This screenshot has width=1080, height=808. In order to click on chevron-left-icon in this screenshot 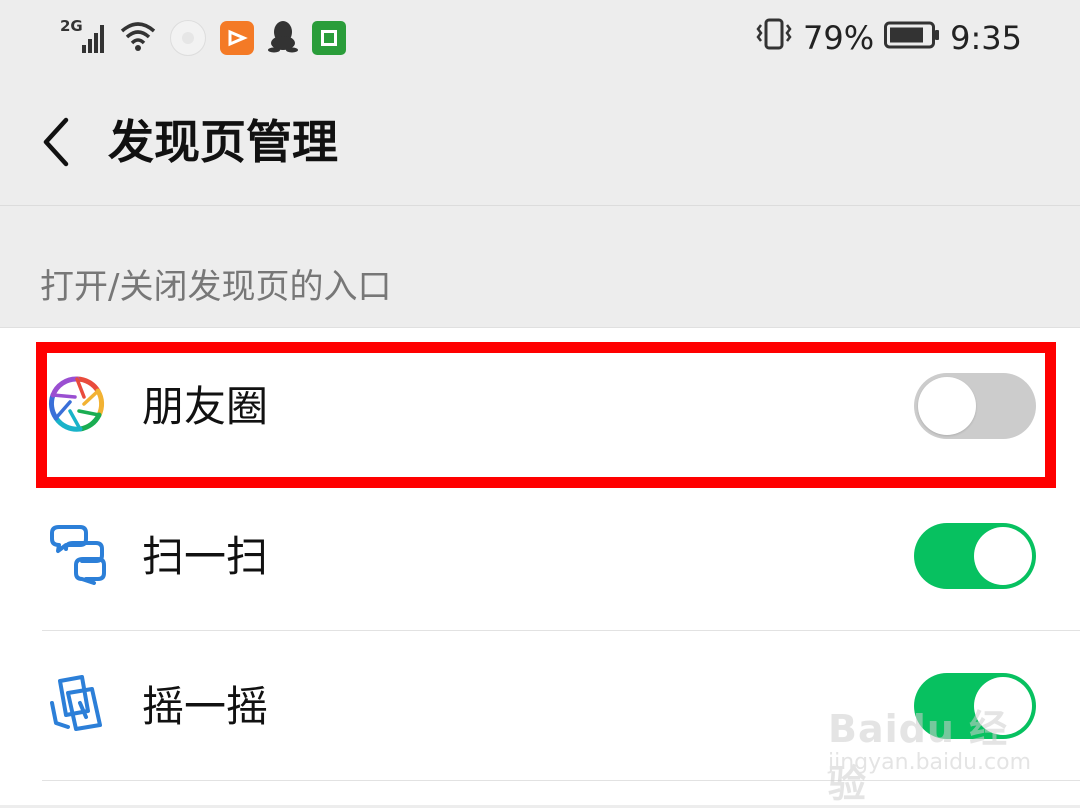, I will do `click(56, 142)`.